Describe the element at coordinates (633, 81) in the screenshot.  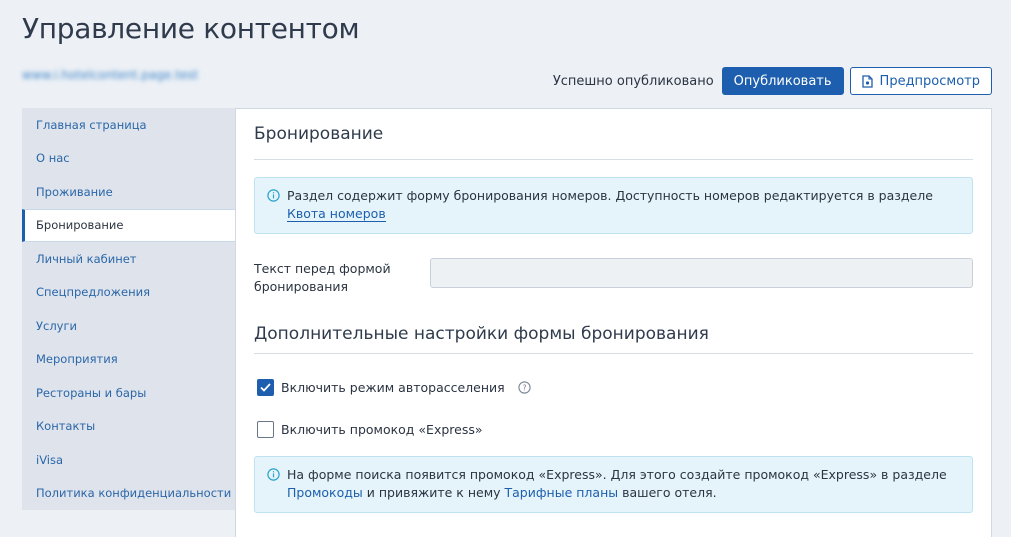
I see `publish-status: Успешно опубликовано` at that location.